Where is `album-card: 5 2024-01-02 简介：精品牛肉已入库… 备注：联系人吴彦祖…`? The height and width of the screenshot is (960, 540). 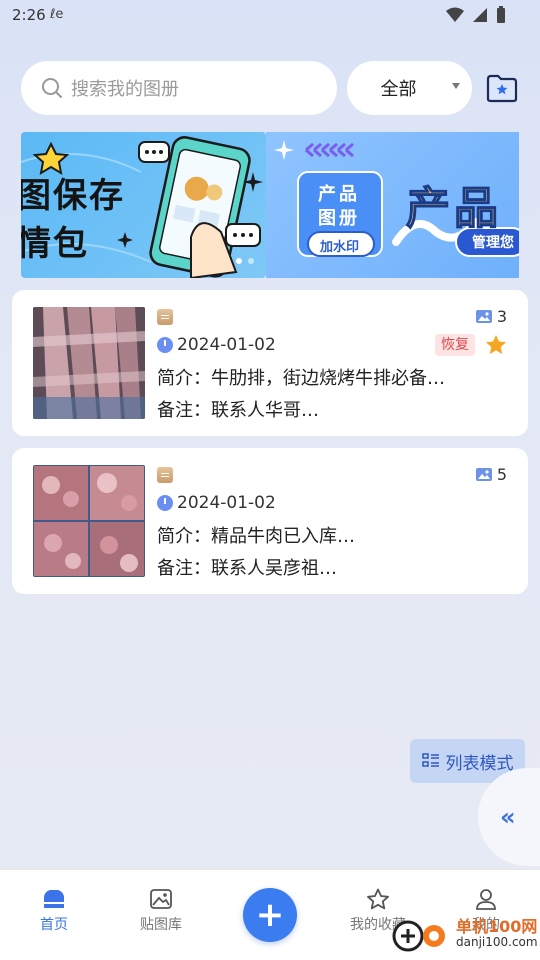
album-card: 5 2024-01-02 简介：精品牛肉已入库… 备注：联系人吴彦祖… is located at coordinates (270, 521).